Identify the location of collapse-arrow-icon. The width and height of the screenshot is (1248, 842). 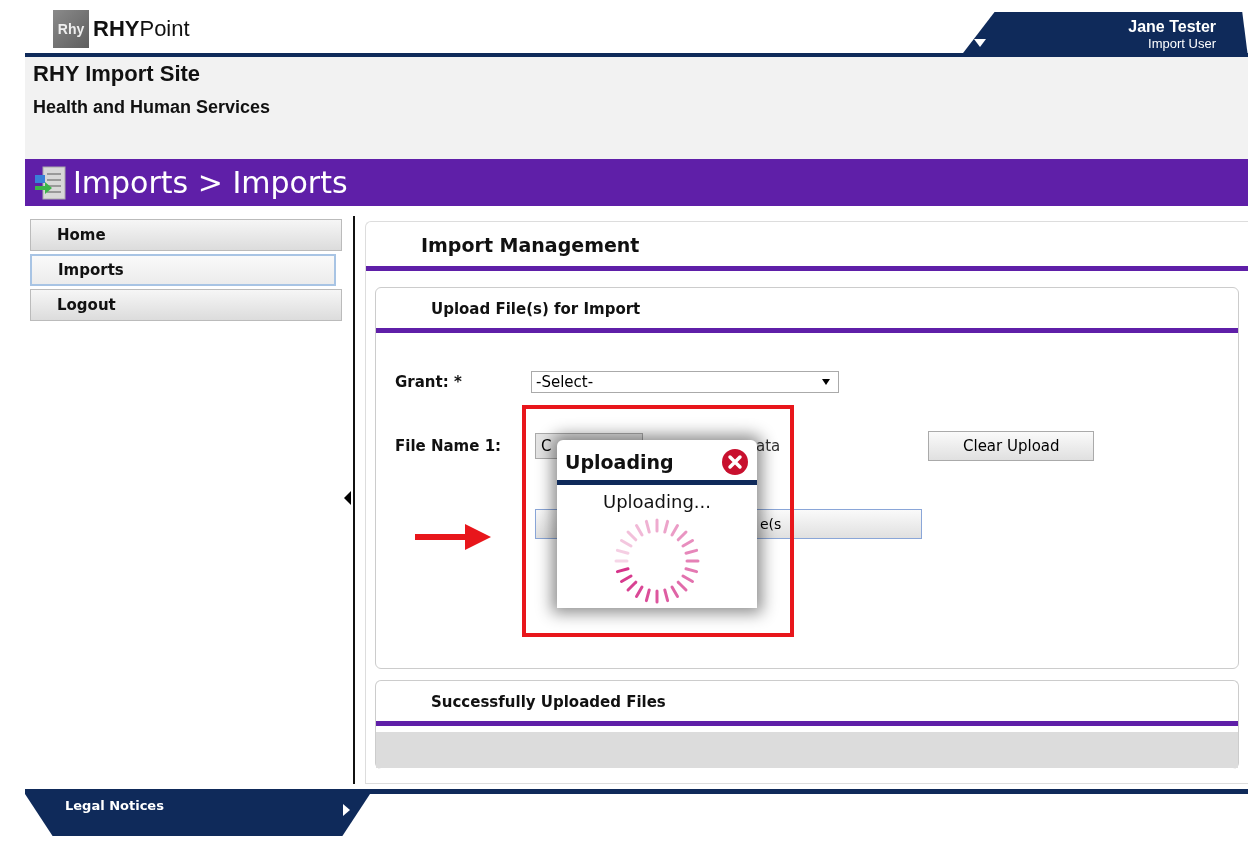
(347, 498).